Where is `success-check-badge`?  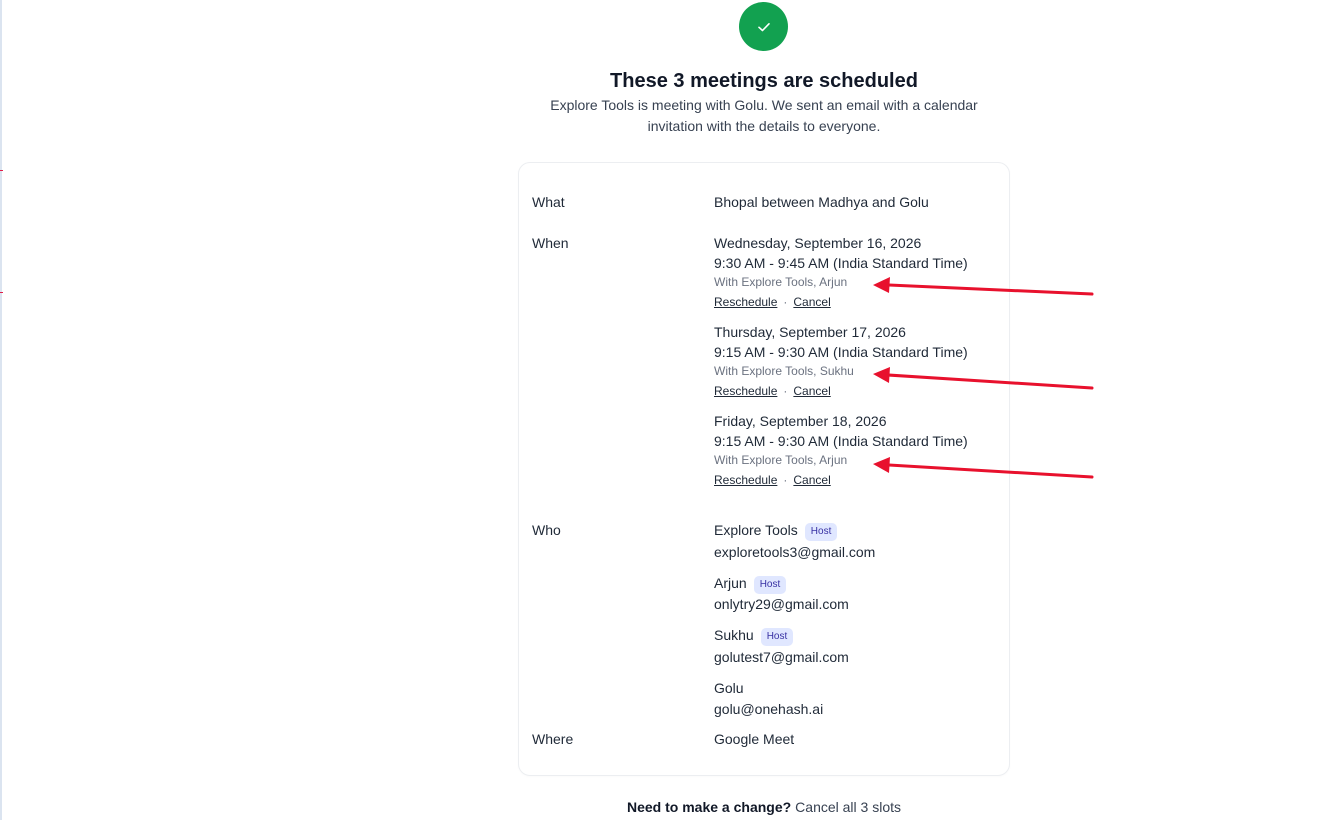 success-check-badge is located at coordinates (763, 26).